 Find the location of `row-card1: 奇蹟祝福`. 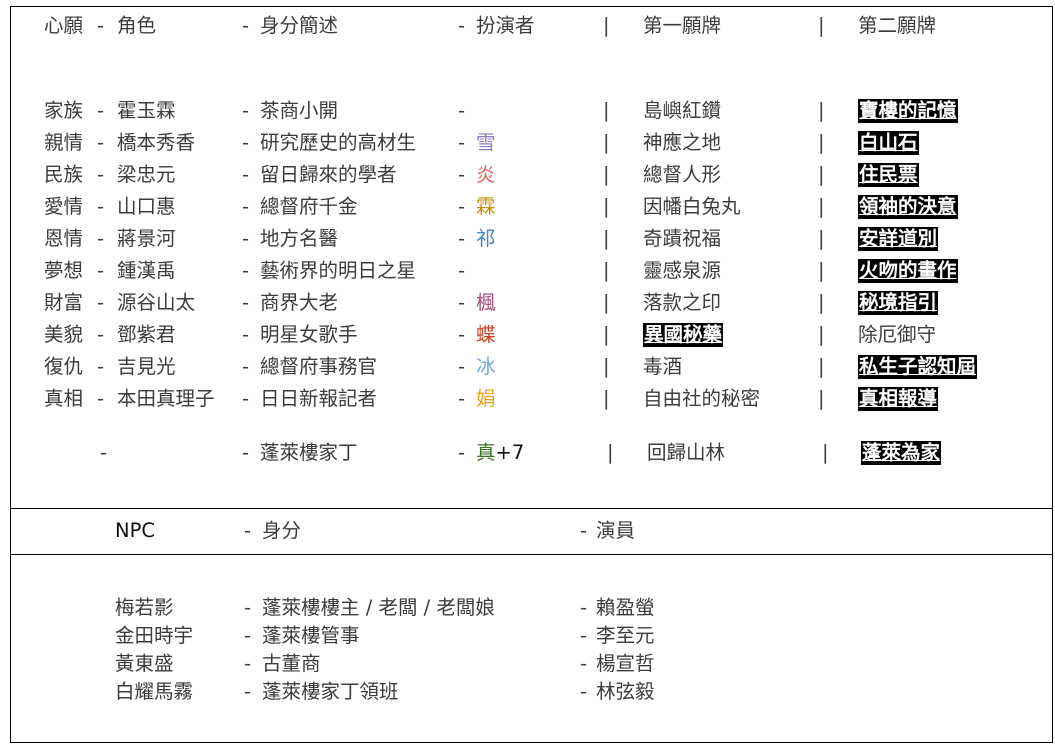

row-card1: 奇蹟祝福 is located at coordinates (682, 238).